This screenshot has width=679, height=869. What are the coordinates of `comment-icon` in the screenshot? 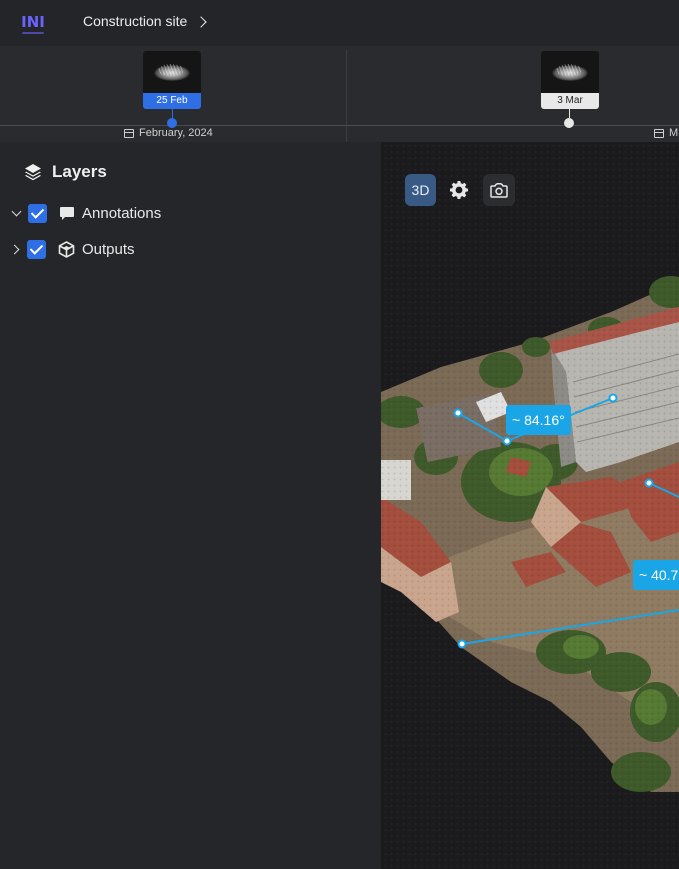 It's located at (67, 213).